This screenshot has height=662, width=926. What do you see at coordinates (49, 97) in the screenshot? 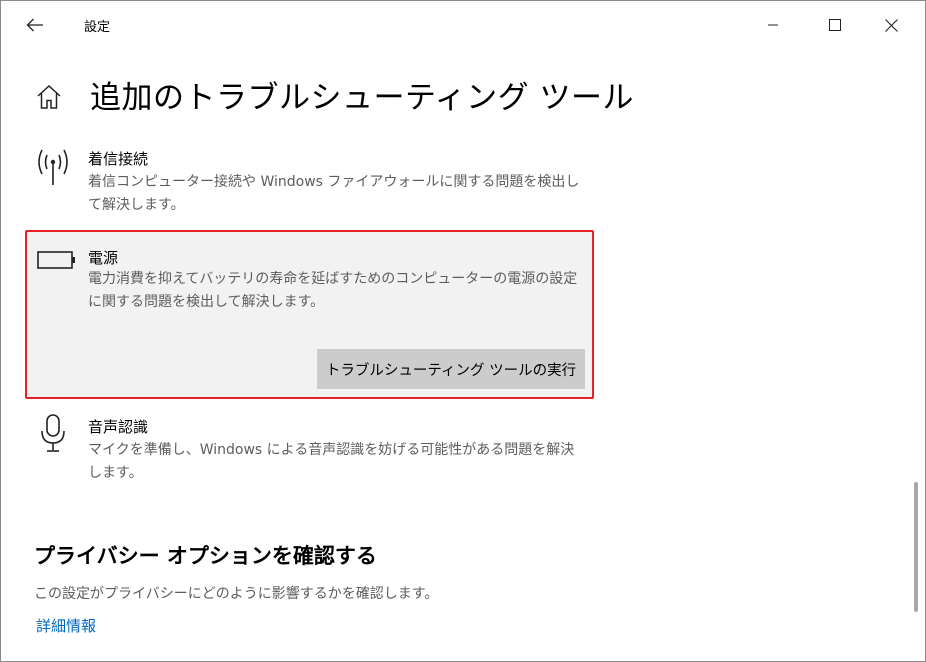
I see `home-icon` at bounding box center [49, 97].